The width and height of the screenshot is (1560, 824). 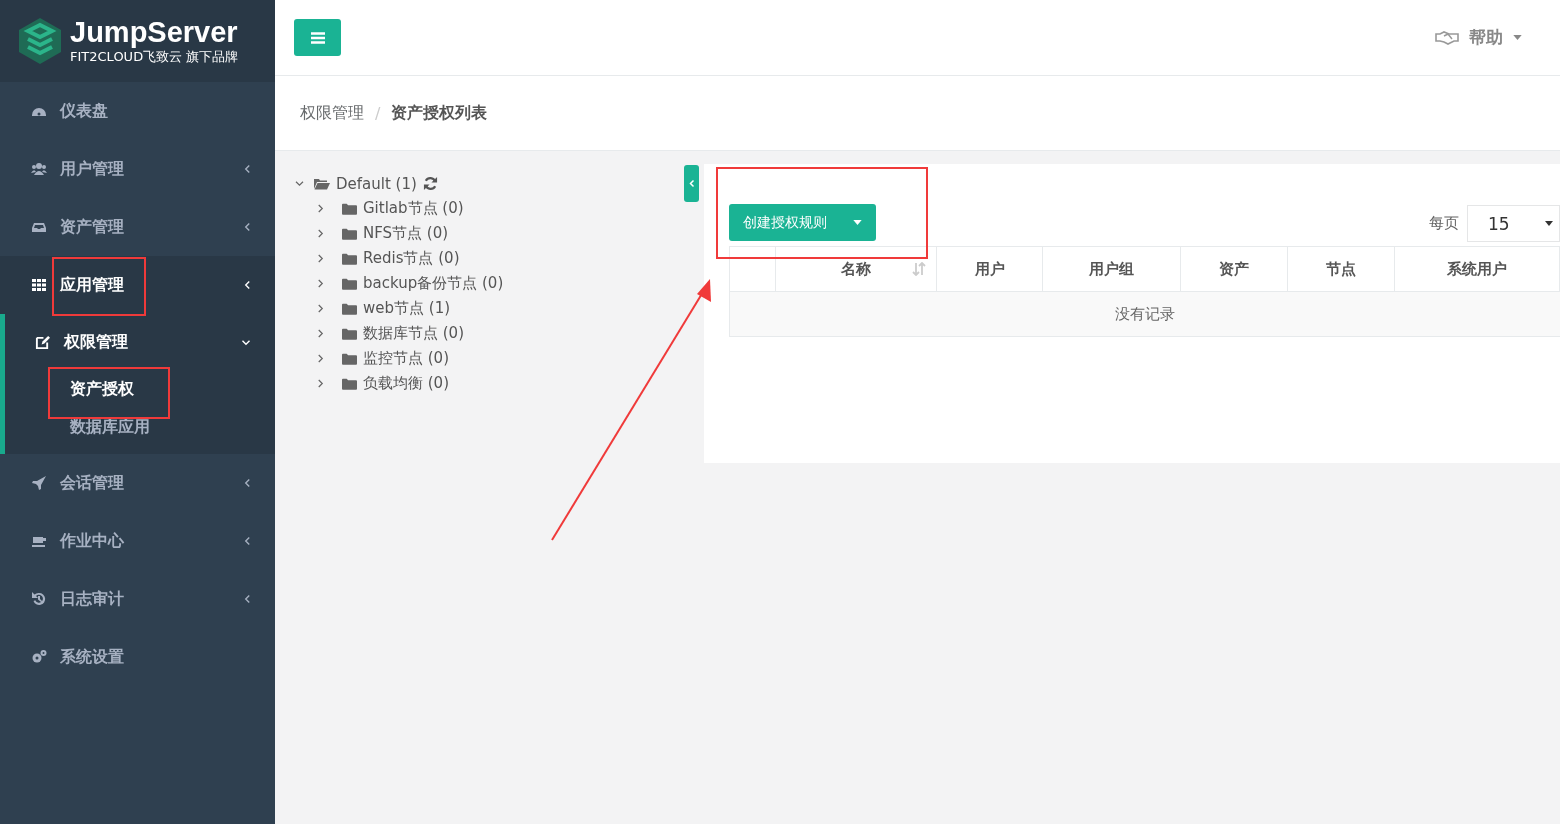 What do you see at coordinates (1341, 269) in the screenshot?
I see `column-header: 节点` at bounding box center [1341, 269].